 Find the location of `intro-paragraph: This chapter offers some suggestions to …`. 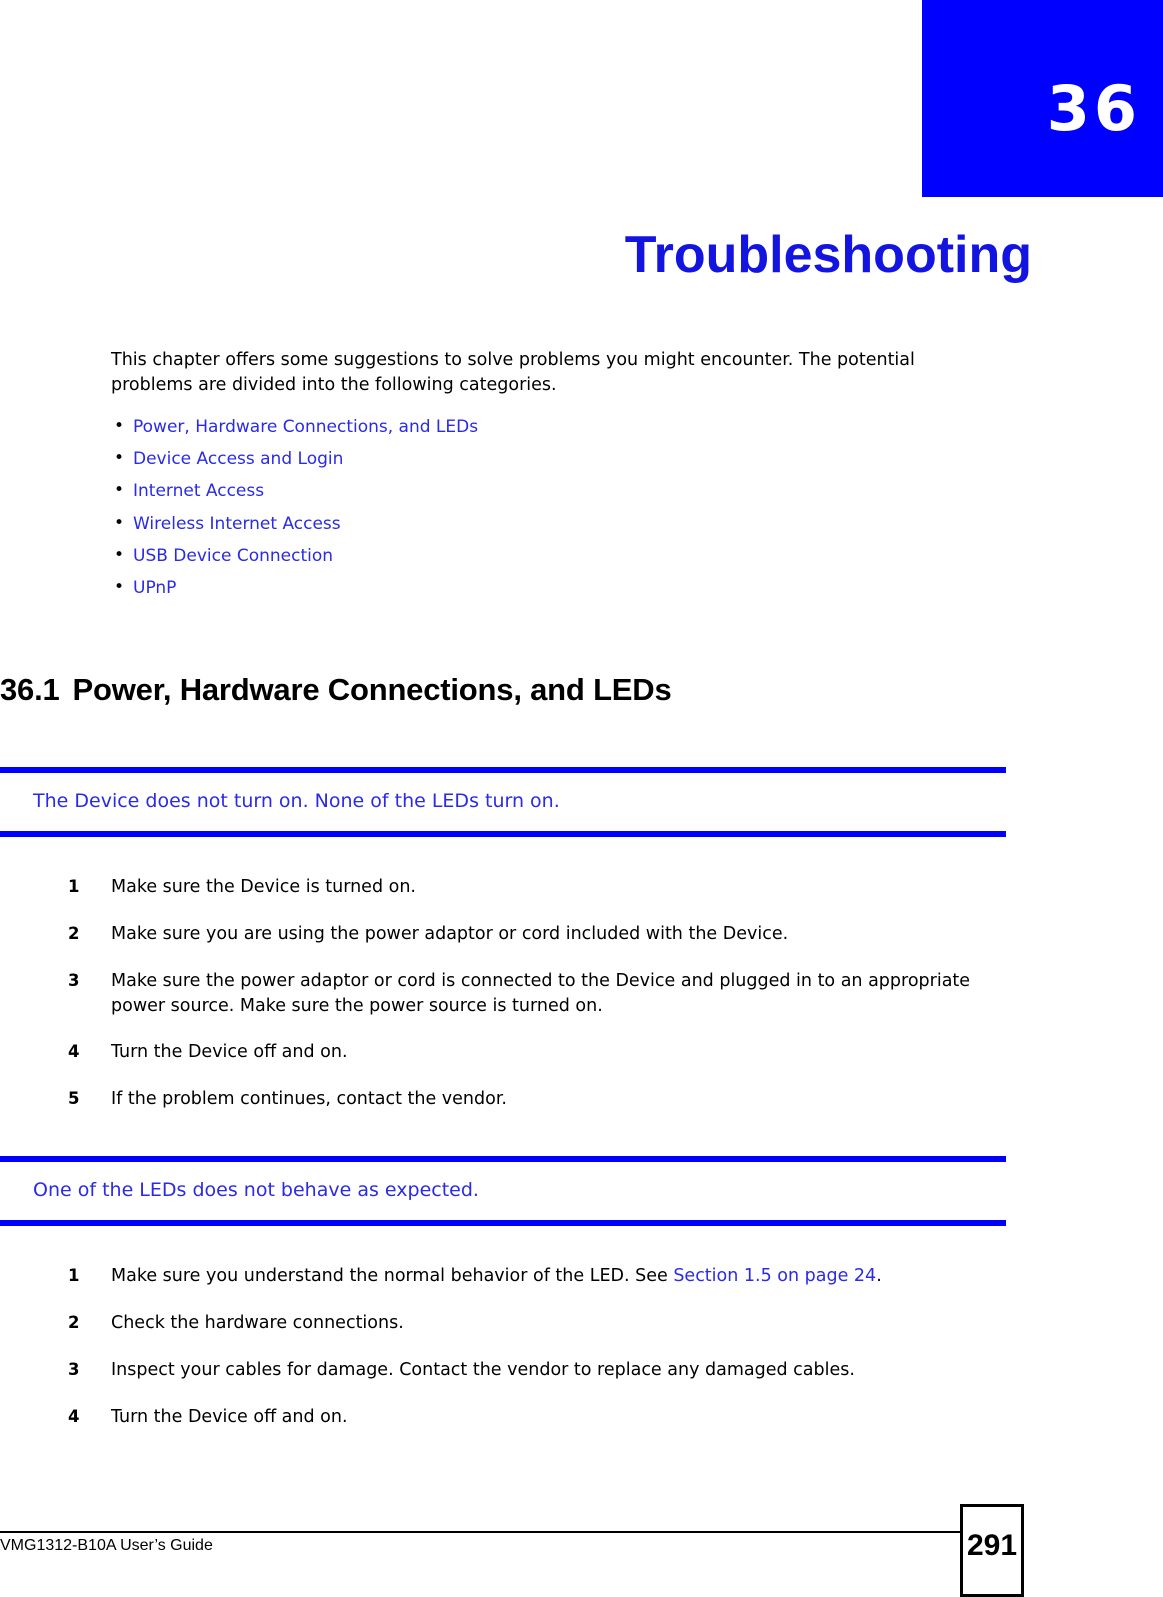

intro-paragraph: This chapter offers some suggestions to … is located at coordinates (513, 373).